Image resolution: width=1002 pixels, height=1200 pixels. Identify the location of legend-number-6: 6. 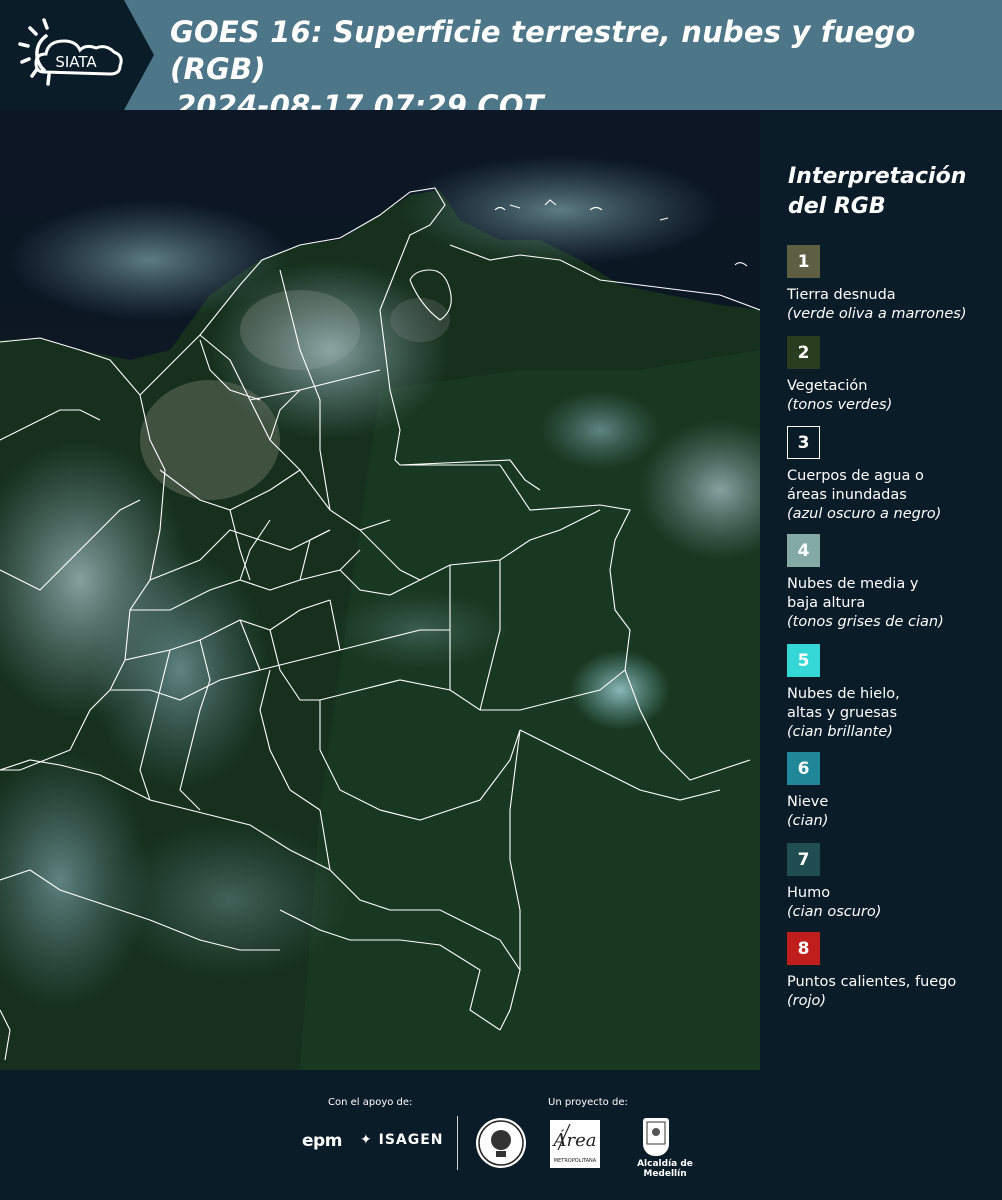
(803, 768).